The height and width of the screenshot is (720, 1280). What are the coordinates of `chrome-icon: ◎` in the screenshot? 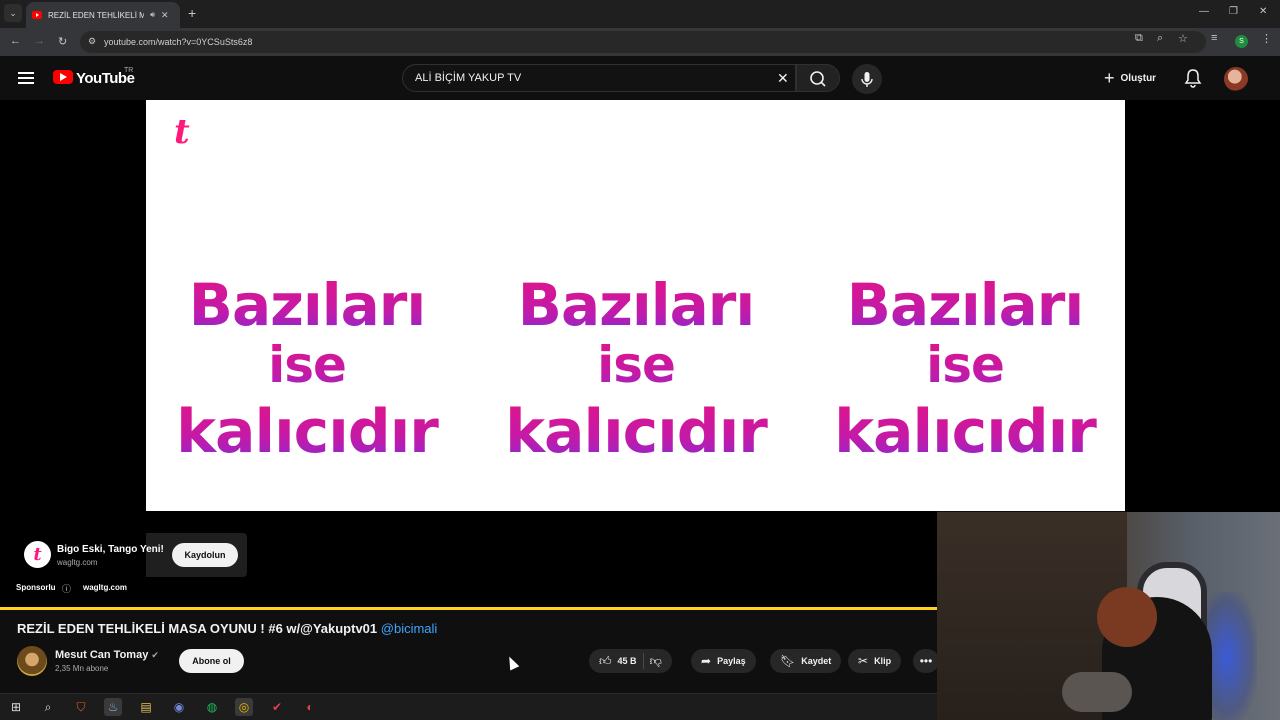 It's located at (244, 707).